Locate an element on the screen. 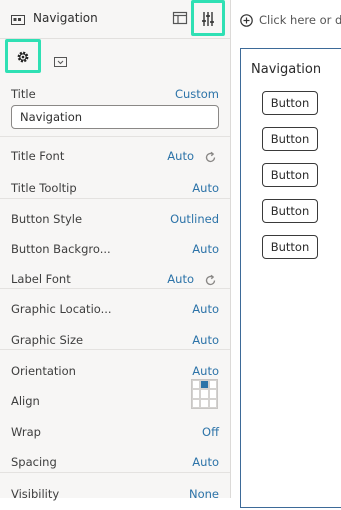 The image size is (341, 510). prop-spacing-label: Spacing is located at coordinates (34, 462).